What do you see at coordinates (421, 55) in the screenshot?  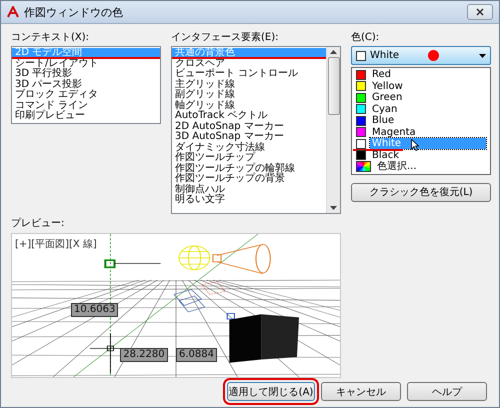 I see `color-dropdown: White` at bounding box center [421, 55].